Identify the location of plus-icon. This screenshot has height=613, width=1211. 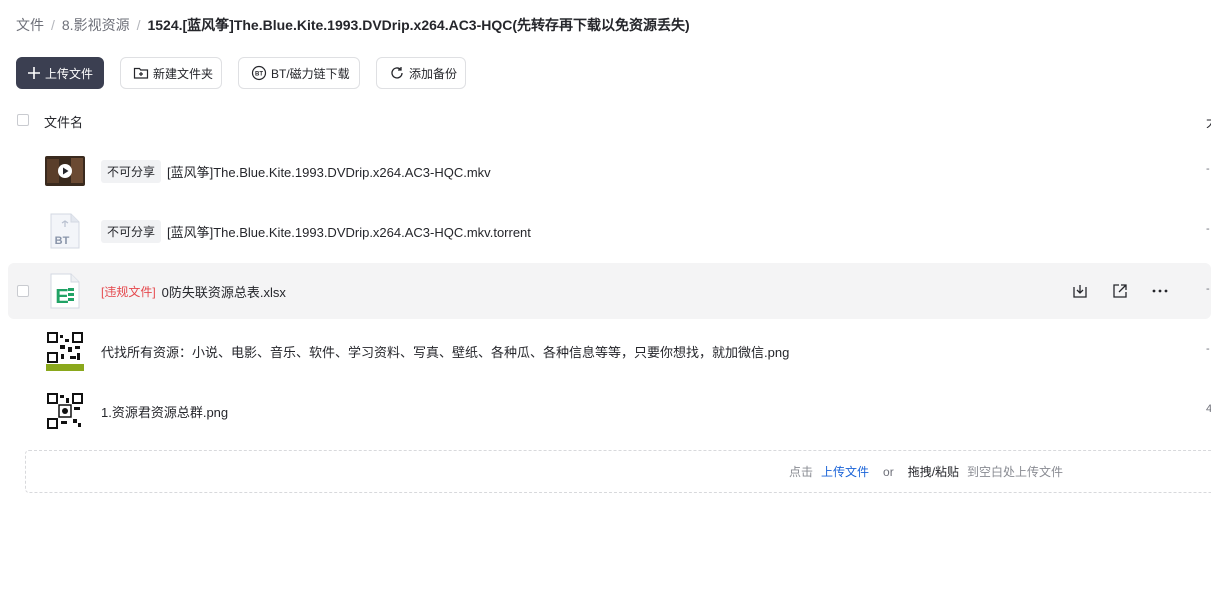
(34, 73).